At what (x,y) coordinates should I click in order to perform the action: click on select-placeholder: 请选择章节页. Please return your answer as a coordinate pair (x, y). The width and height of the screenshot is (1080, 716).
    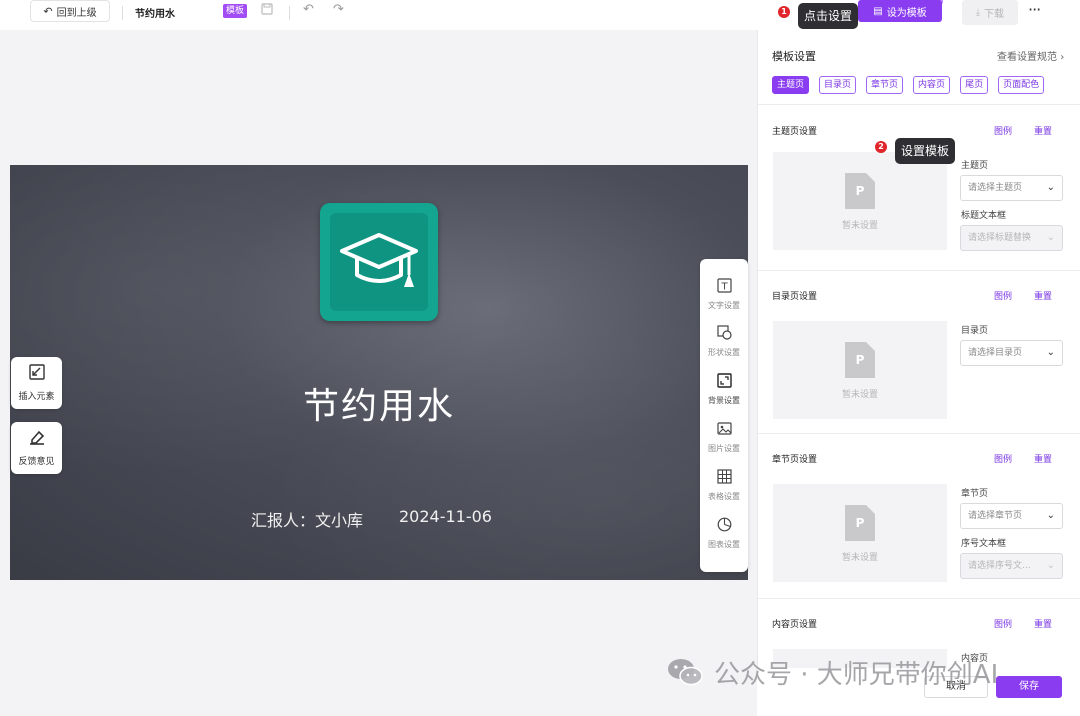
    Looking at the image, I should click on (995, 516).